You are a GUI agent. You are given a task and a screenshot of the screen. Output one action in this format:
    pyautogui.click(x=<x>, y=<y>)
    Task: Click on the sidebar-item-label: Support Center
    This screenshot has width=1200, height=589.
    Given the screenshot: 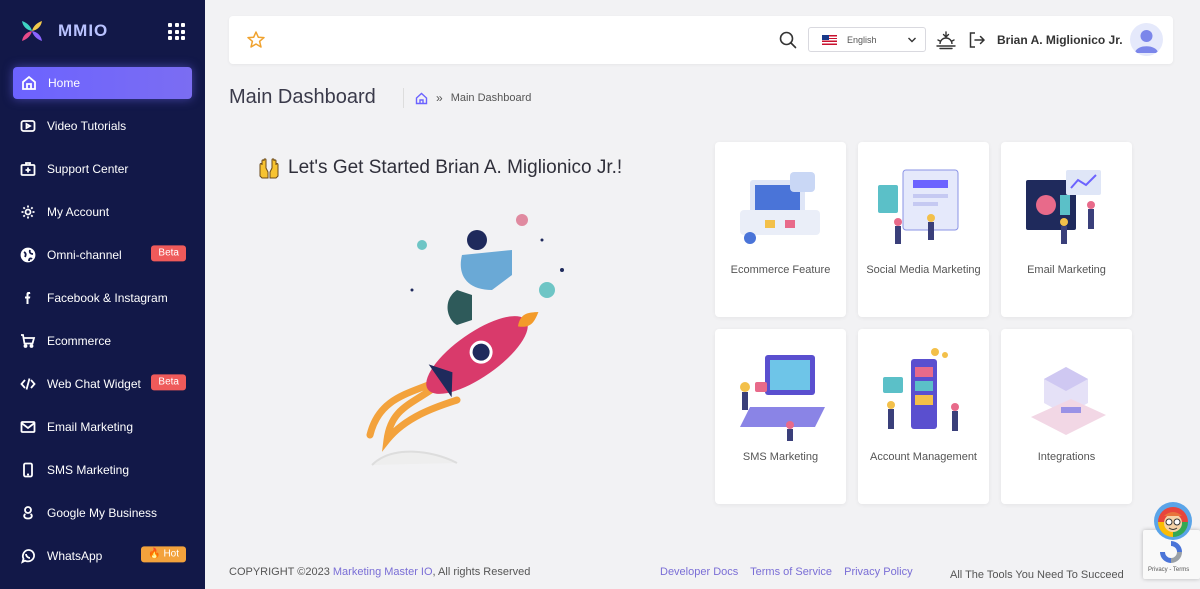 What is the action you would take?
    pyautogui.click(x=88, y=168)
    